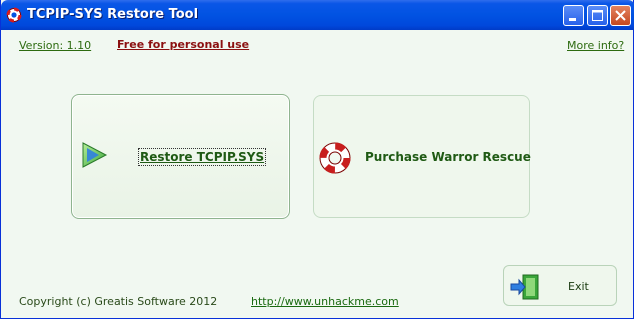  I want to click on minimize-icon, so click(572, 19).